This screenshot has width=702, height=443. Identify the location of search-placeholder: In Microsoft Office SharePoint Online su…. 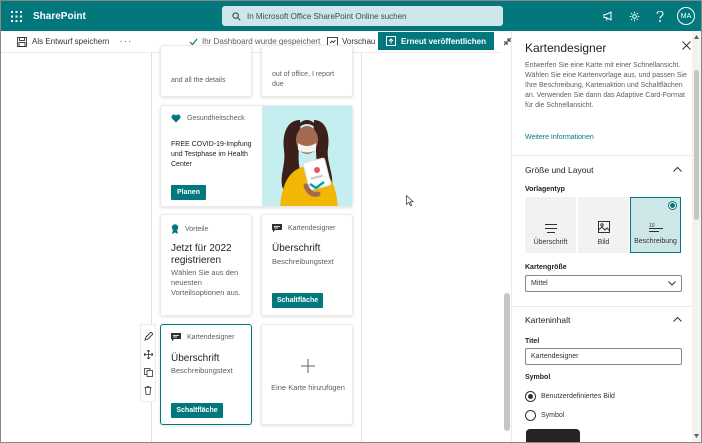
(327, 16).